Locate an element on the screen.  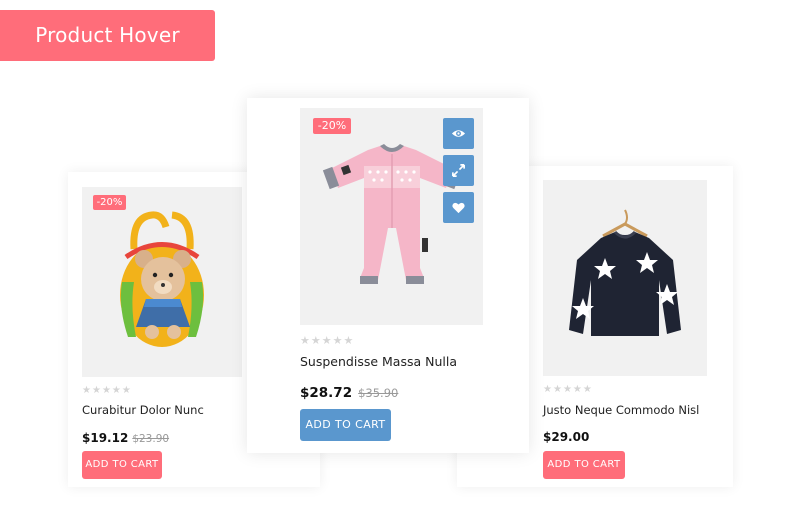
page-title: Product Hover is located at coordinates (107, 35).